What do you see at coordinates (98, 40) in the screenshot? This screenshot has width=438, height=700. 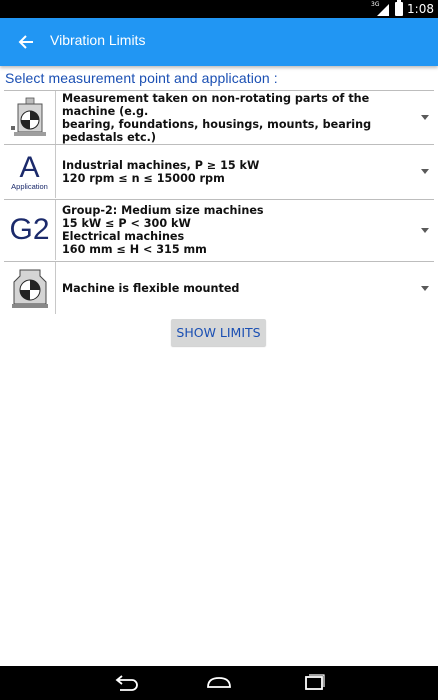 I see `page-title: Vibration Limits` at bounding box center [98, 40].